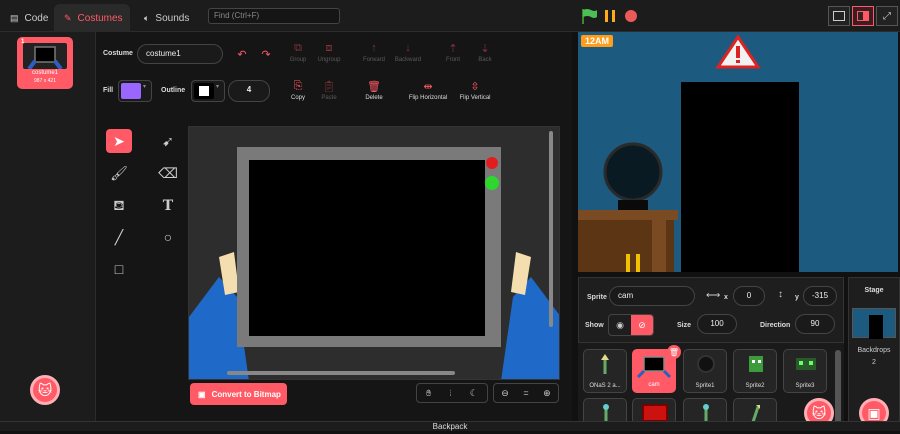  What do you see at coordinates (597, 297) in the screenshot?
I see `sprite-label: Sprite` at bounding box center [597, 297].